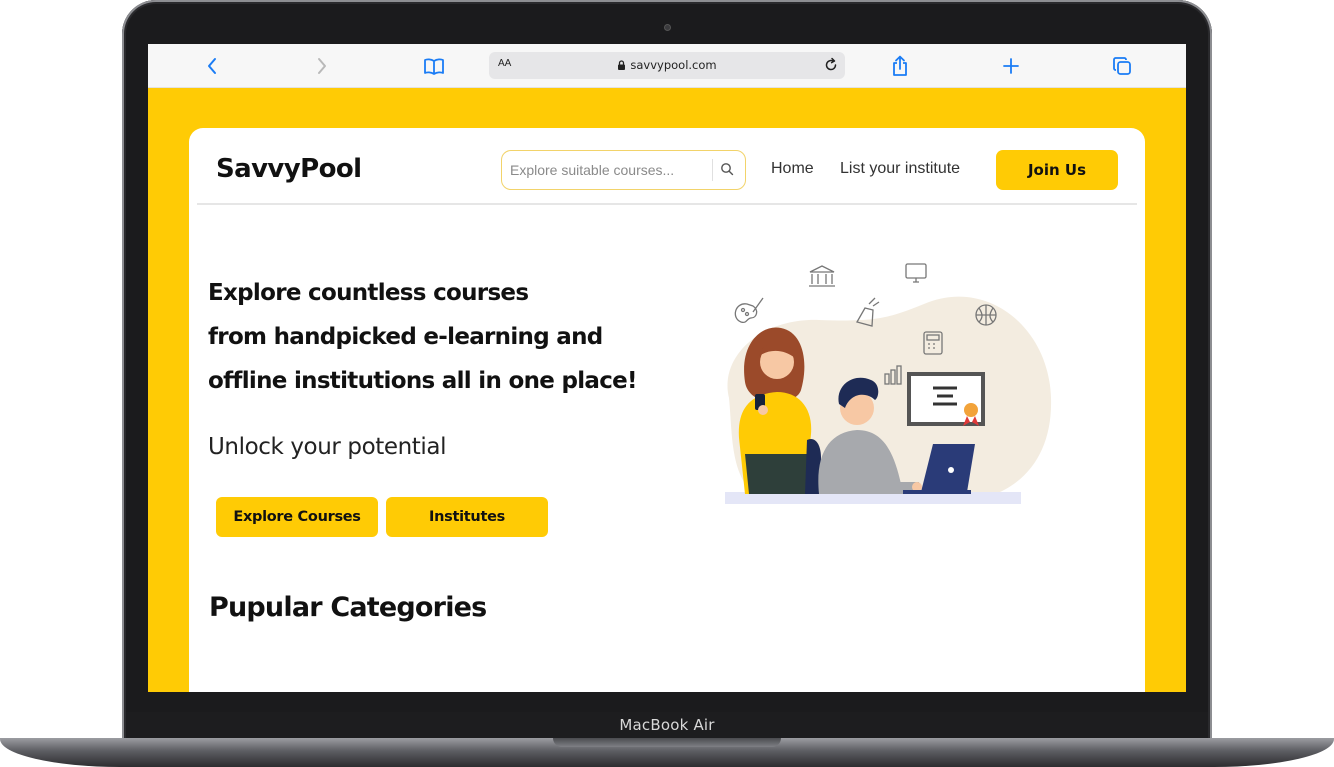  Describe the element at coordinates (727, 171) in the screenshot. I see `search-icon` at that location.